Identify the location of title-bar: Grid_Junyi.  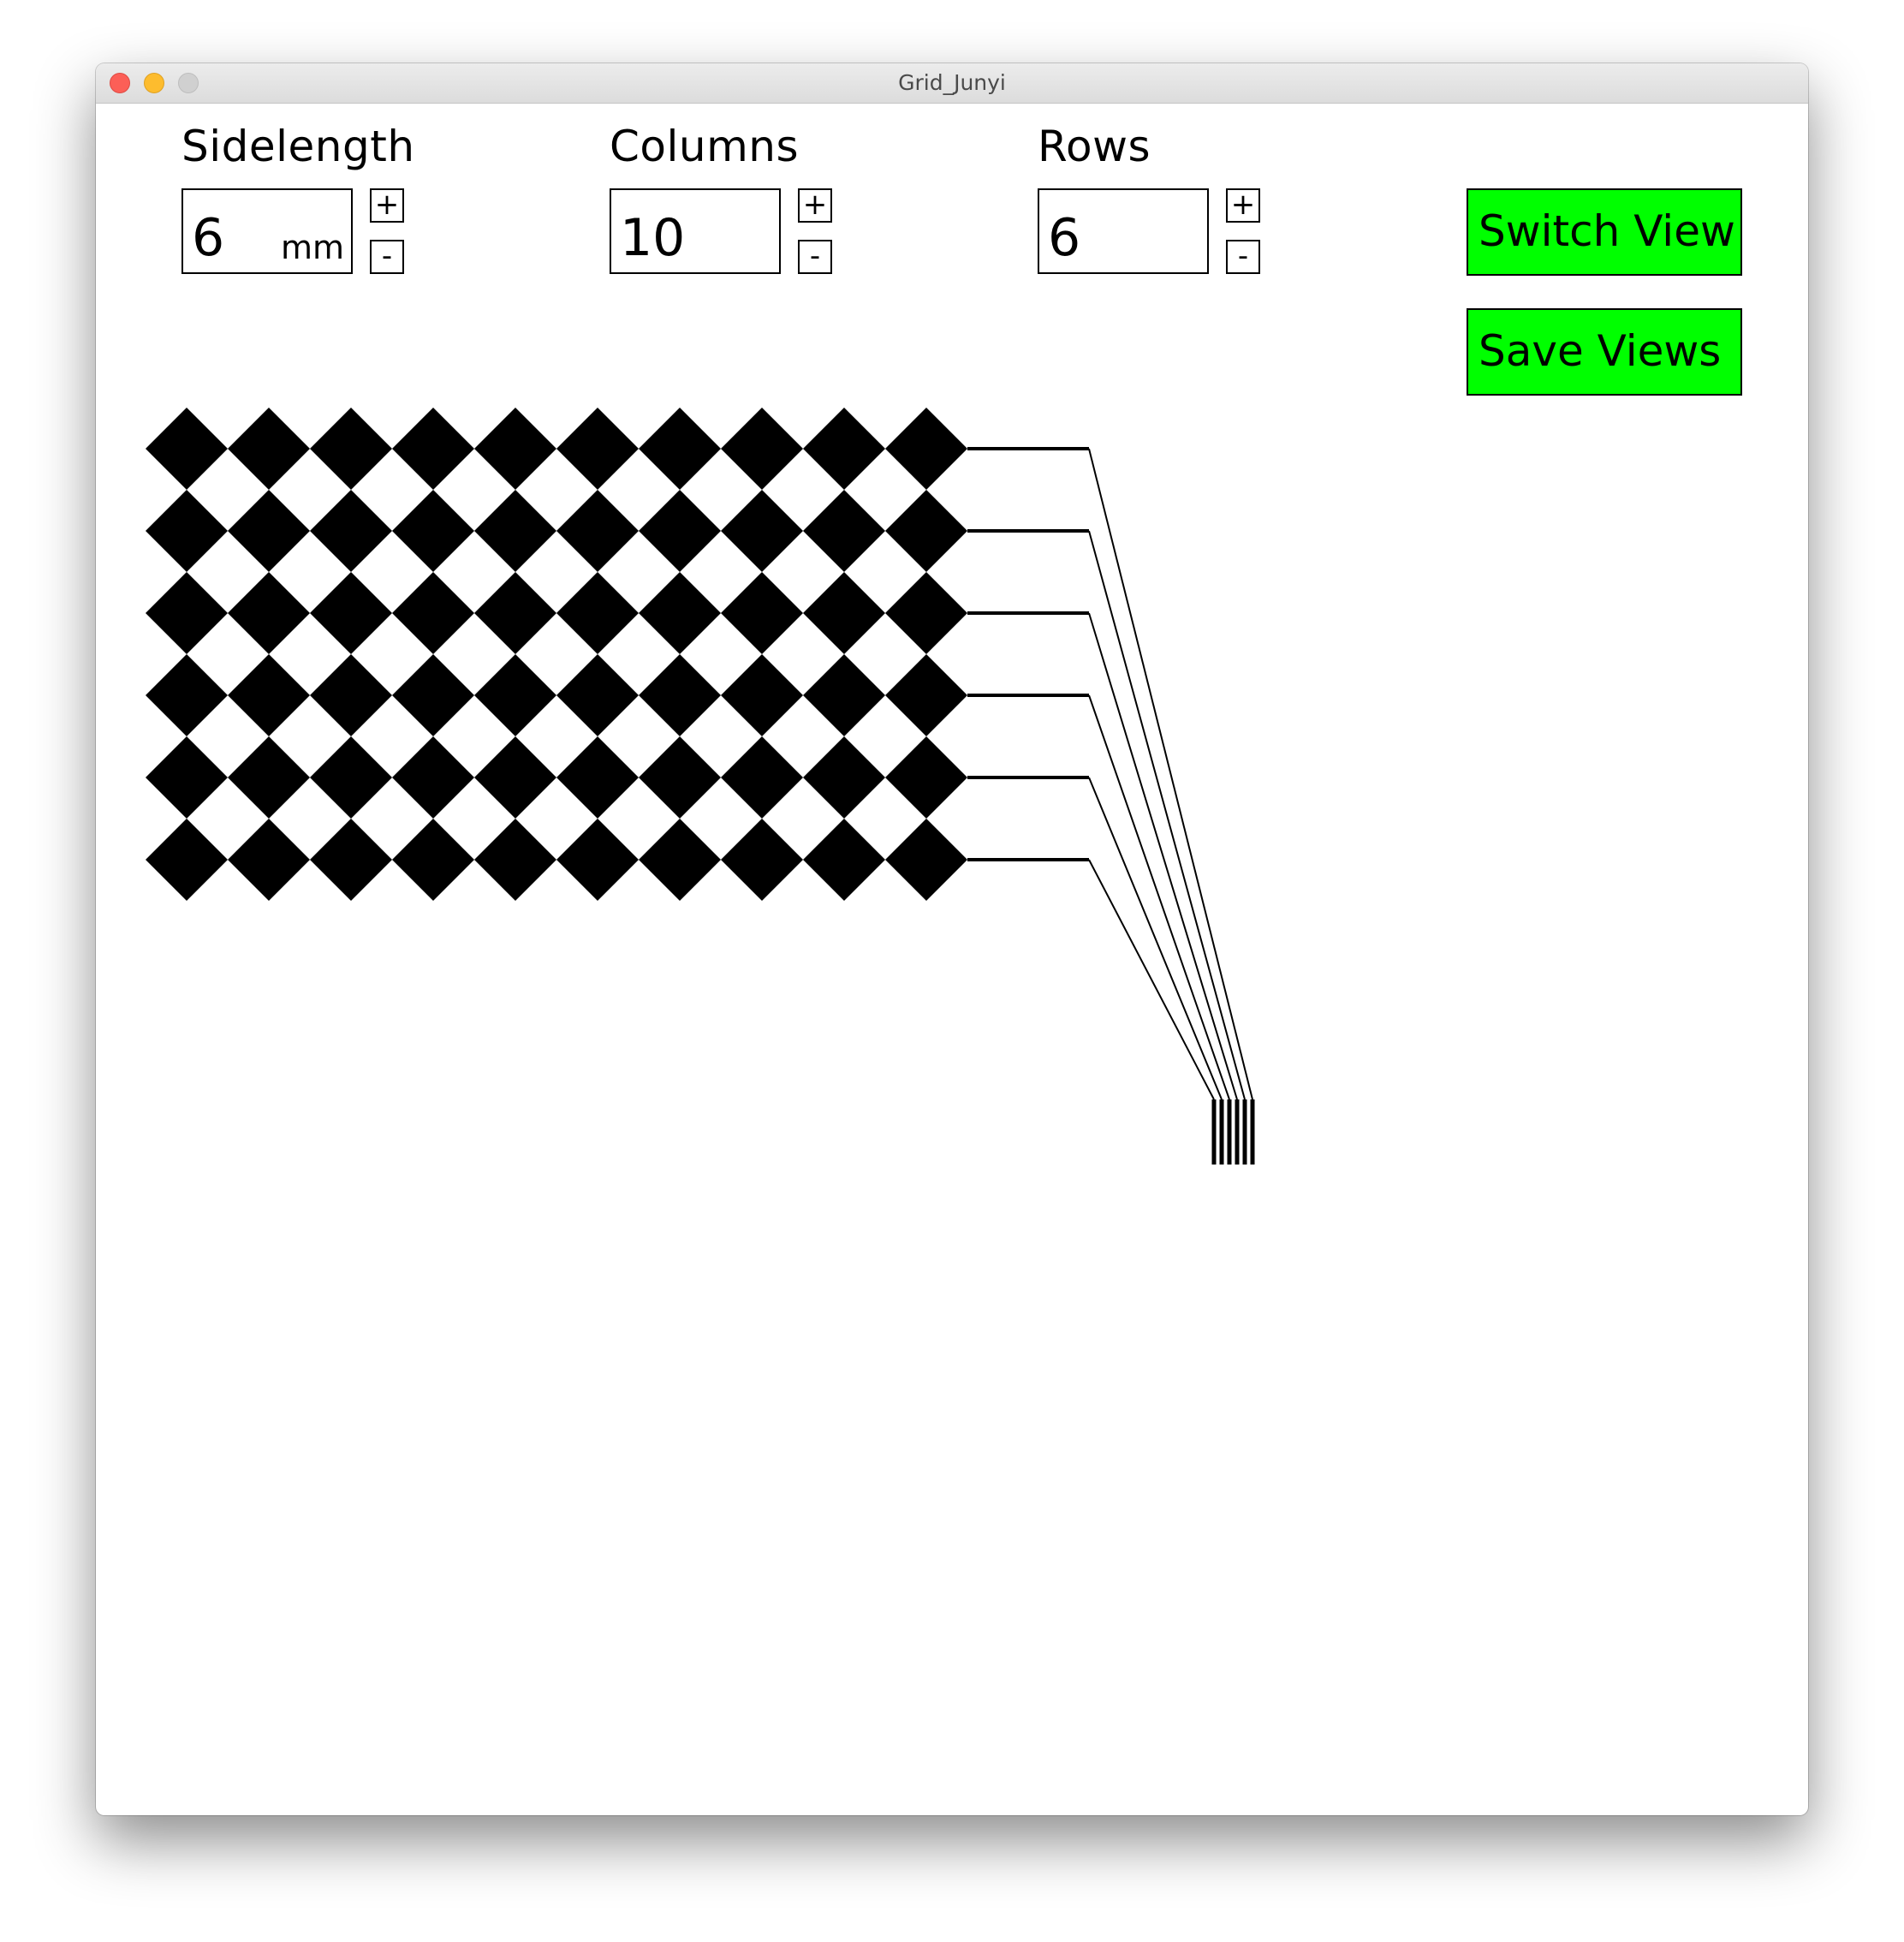
(952, 83).